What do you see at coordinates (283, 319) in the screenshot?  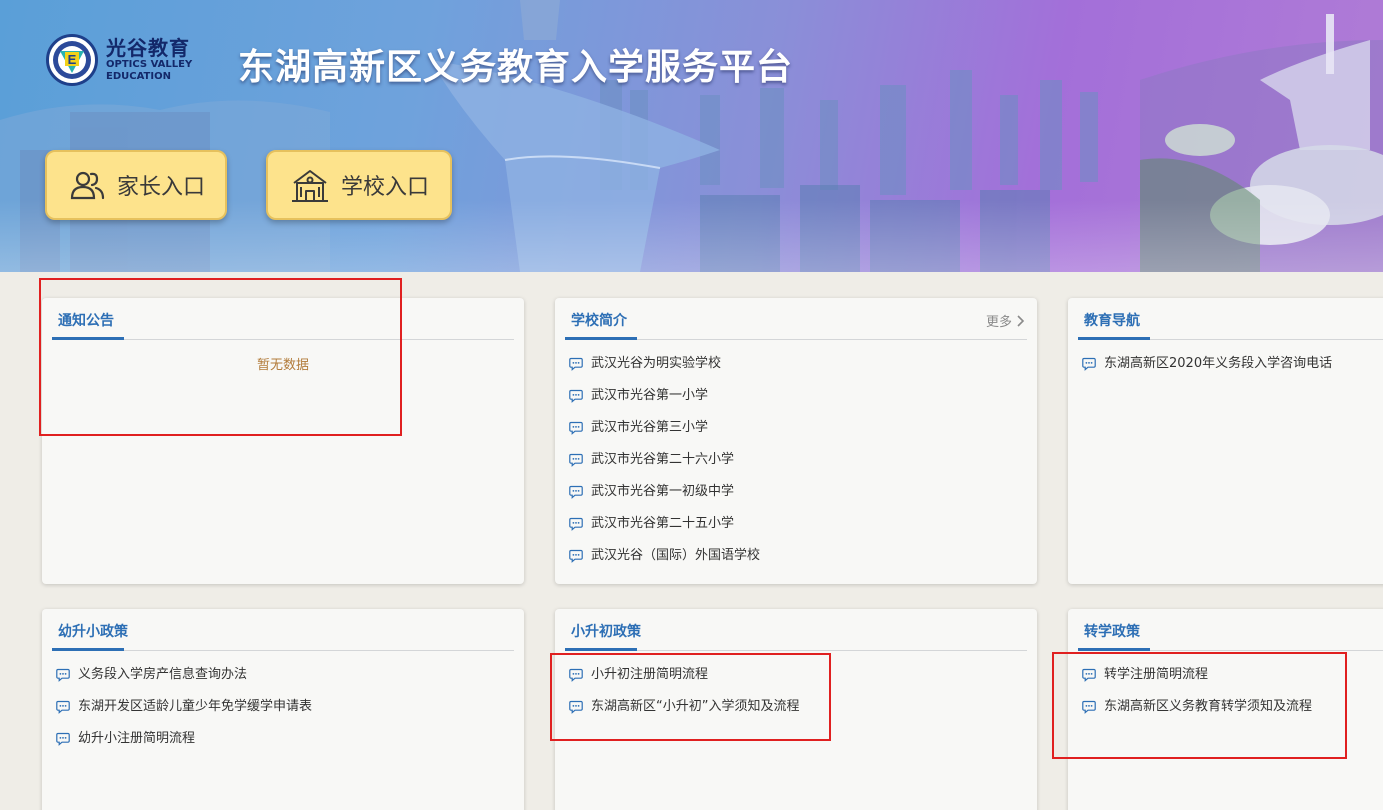 I see `panel-notice-header: 通知公告` at bounding box center [283, 319].